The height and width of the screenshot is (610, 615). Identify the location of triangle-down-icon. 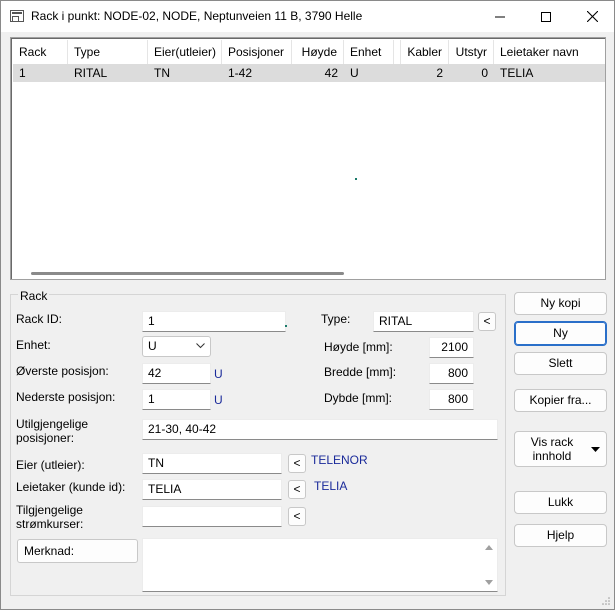
(595, 449).